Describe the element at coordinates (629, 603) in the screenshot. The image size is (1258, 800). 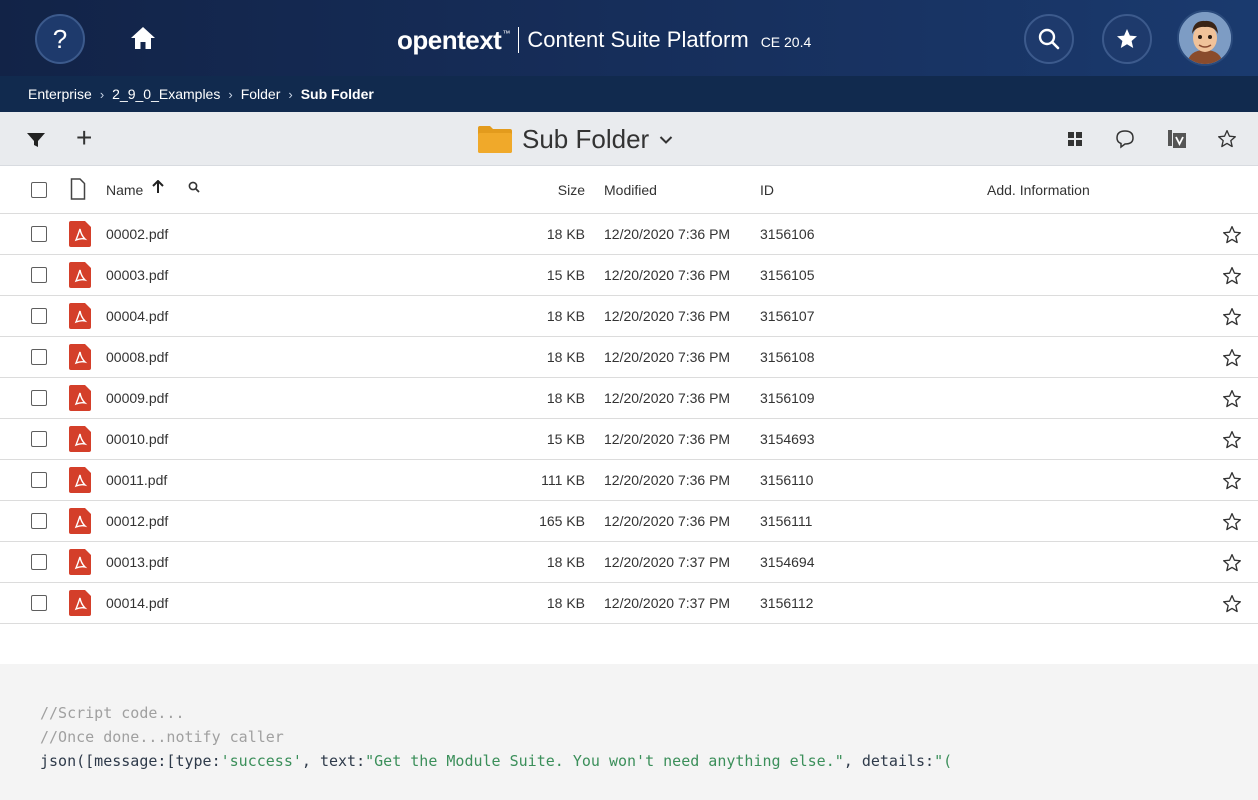
I see `table-row: 00014.pdf 18 KB 12/20/2020 7:37 PM 3156112` at that location.